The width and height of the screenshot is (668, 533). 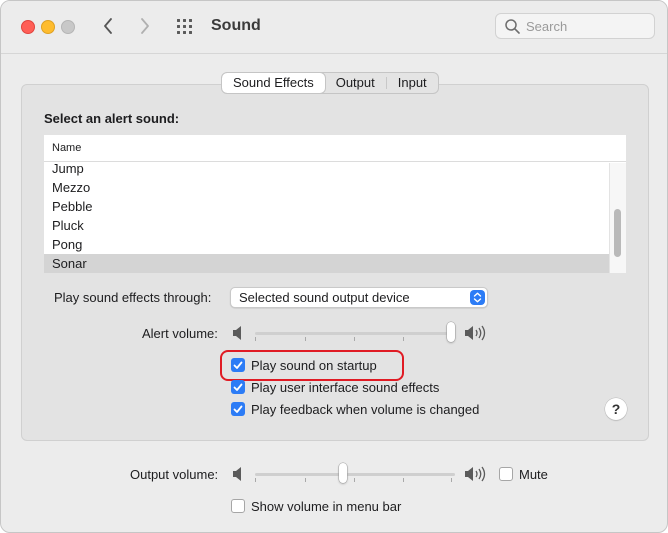 I want to click on play-startup-sound-checkbox: Play sound on startup, so click(x=304, y=365).